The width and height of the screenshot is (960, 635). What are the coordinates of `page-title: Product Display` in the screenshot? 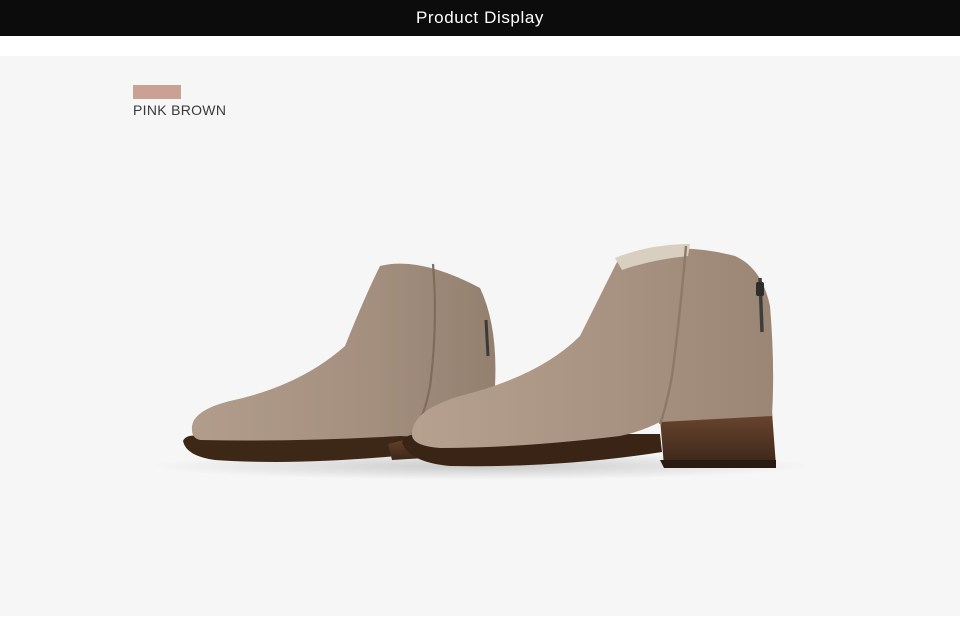 It's located at (480, 17).